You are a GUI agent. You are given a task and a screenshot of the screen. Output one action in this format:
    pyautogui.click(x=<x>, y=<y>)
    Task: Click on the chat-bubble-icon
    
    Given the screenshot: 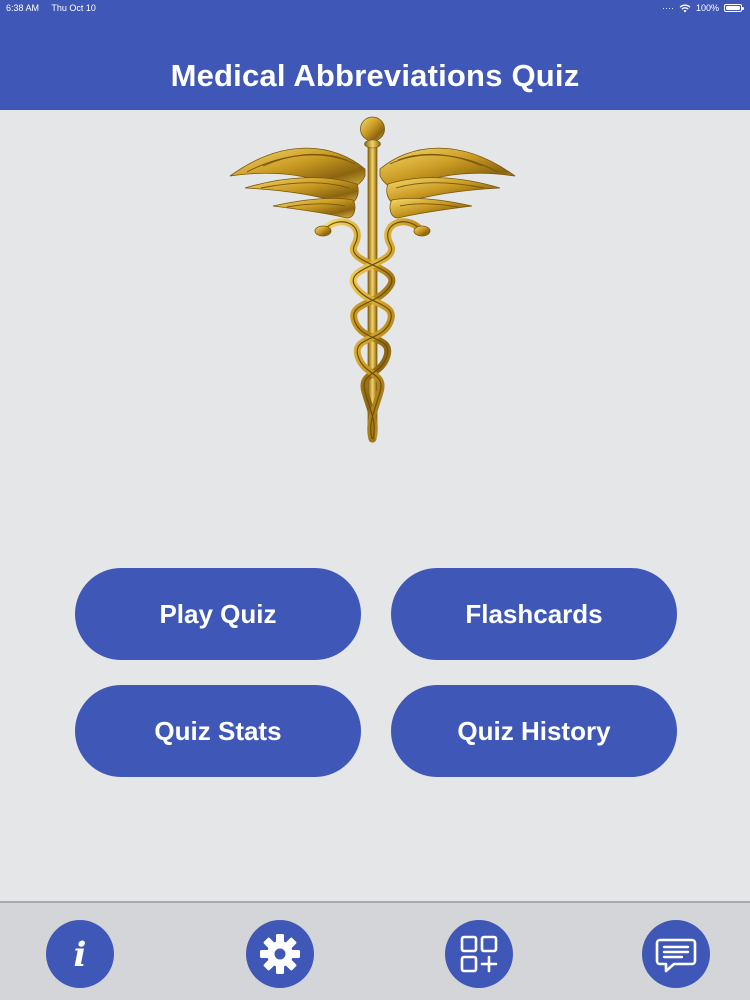 What is the action you would take?
    pyautogui.click(x=676, y=955)
    